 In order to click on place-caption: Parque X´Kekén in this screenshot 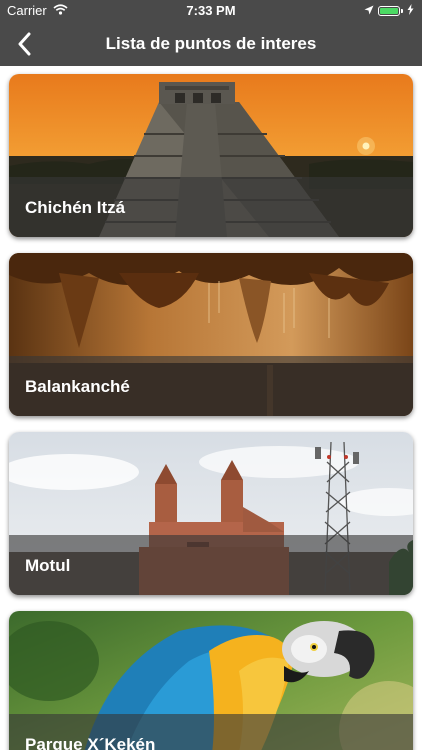, I will do `click(211, 732)`.